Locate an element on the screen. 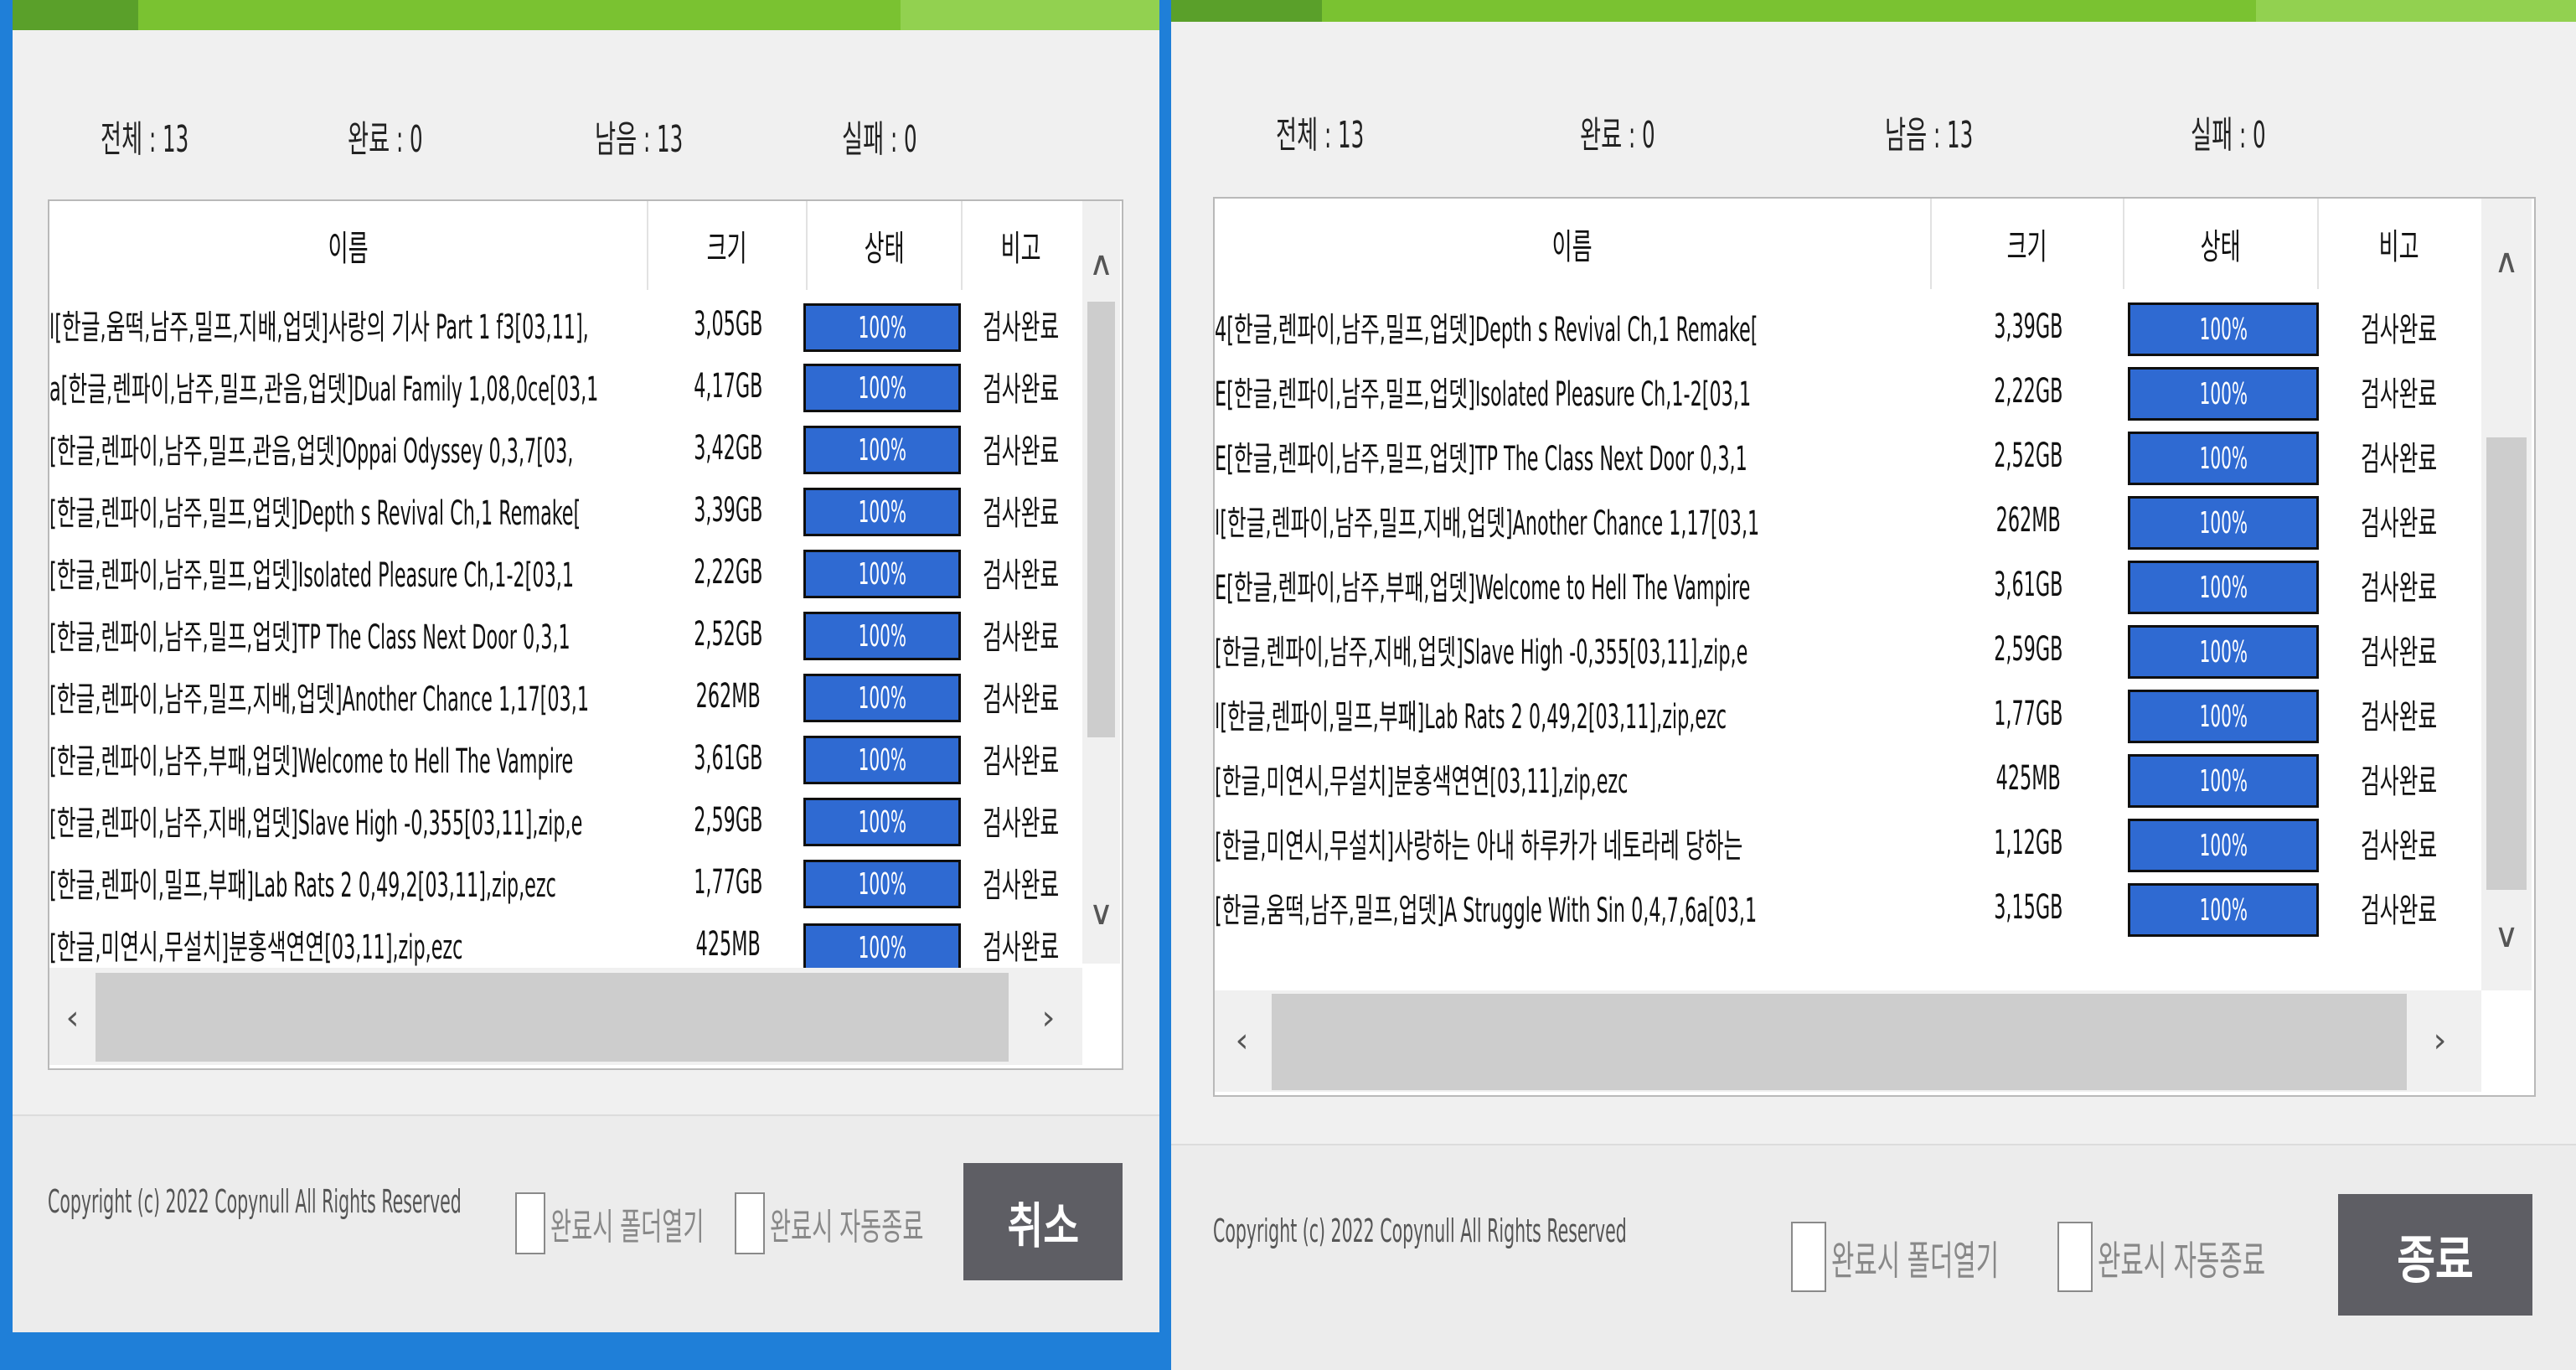 This screenshot has height=1370, width=2576. file-size: 3,39GB is located at coordinates (728, 510).